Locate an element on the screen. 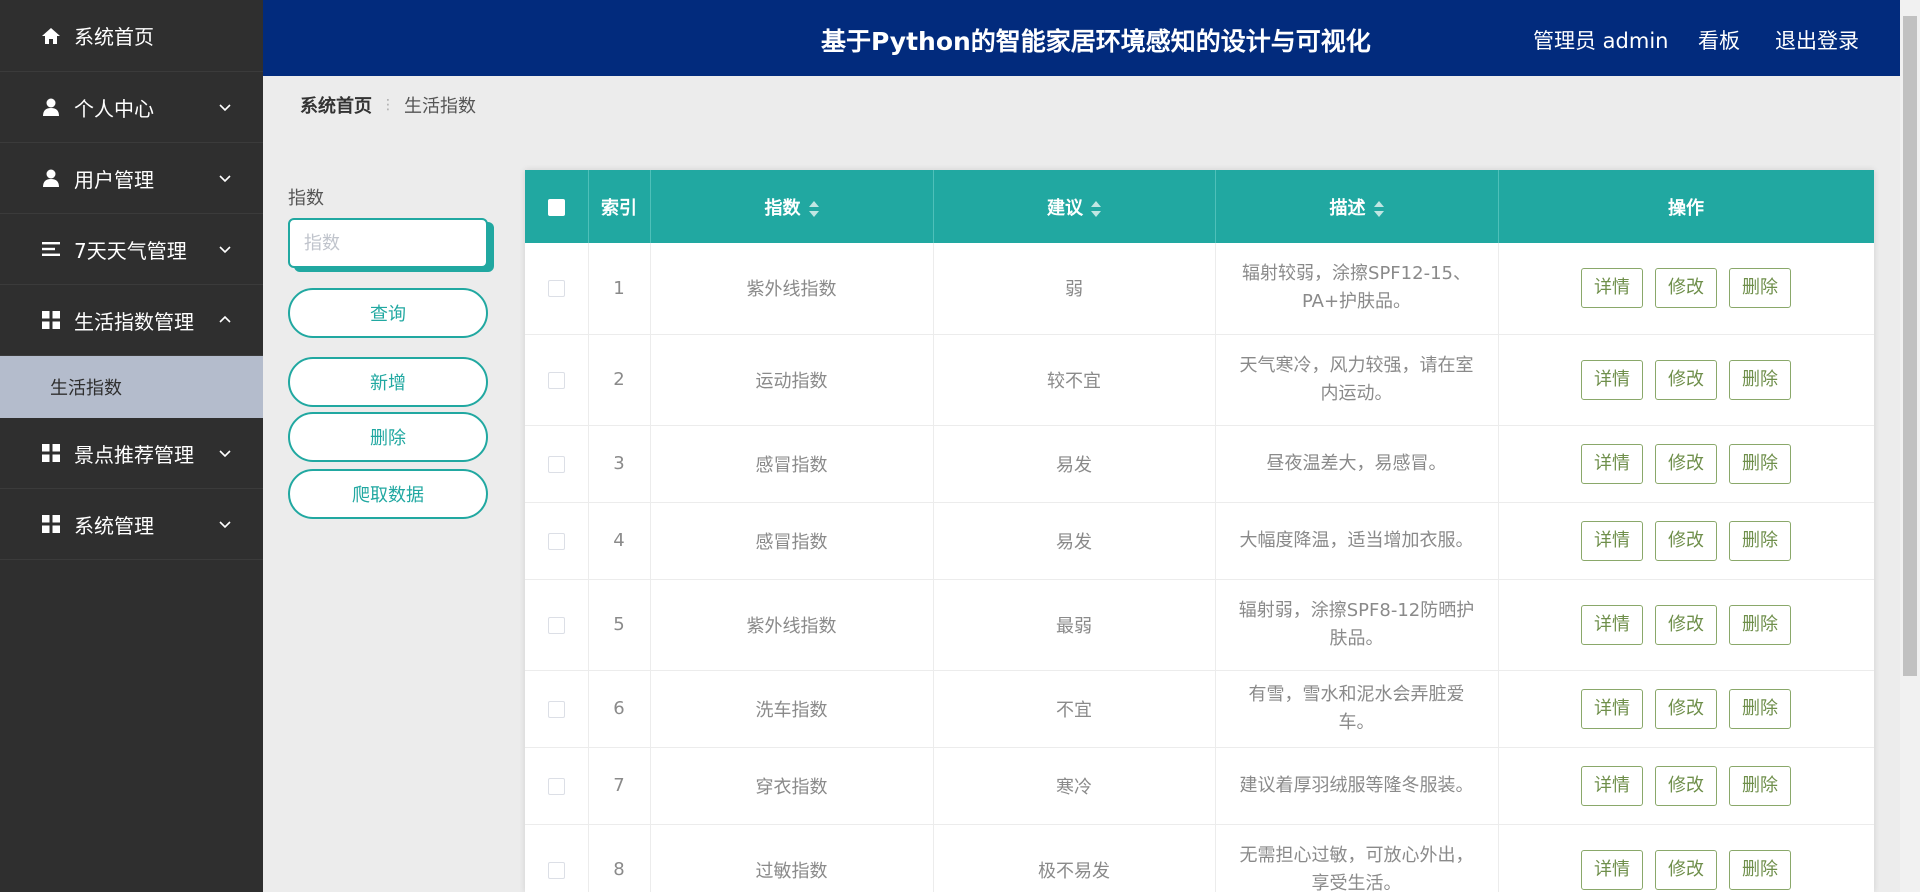 This screenshot has width=1920, height=892. cell-jianyi: 寒冷 is located at coordinates (1074, 786).